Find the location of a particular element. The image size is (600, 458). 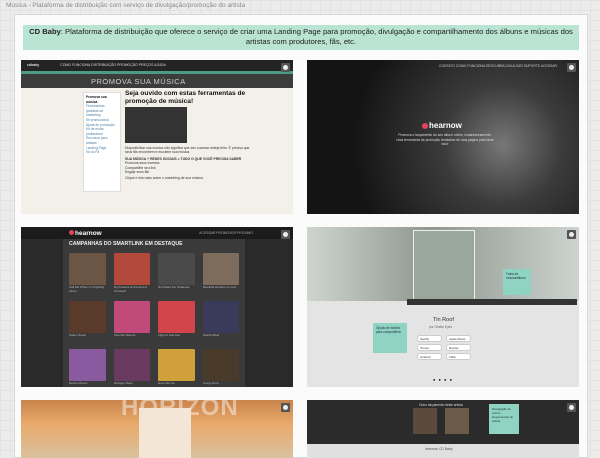

cover-item: Fight of Summer is located at coordinates (176, 322).